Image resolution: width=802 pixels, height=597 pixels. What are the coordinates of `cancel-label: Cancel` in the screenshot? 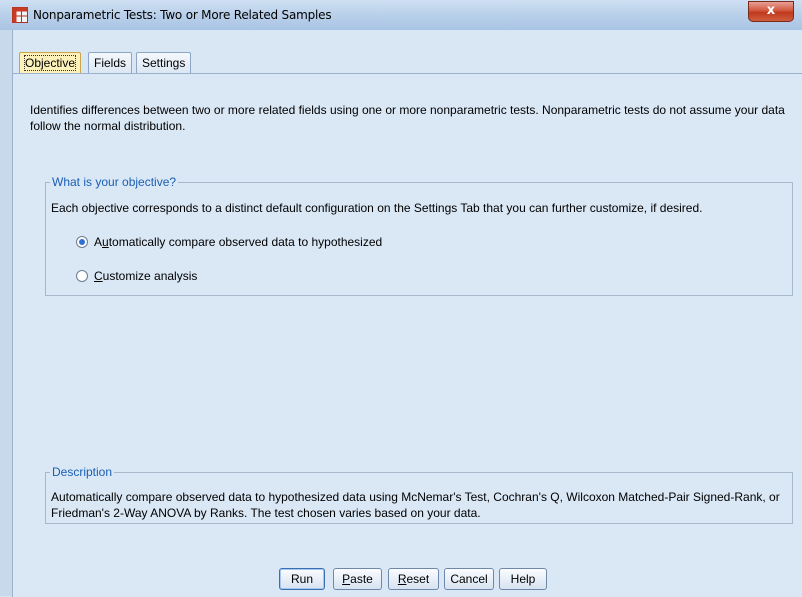 It's located at (469, 579).